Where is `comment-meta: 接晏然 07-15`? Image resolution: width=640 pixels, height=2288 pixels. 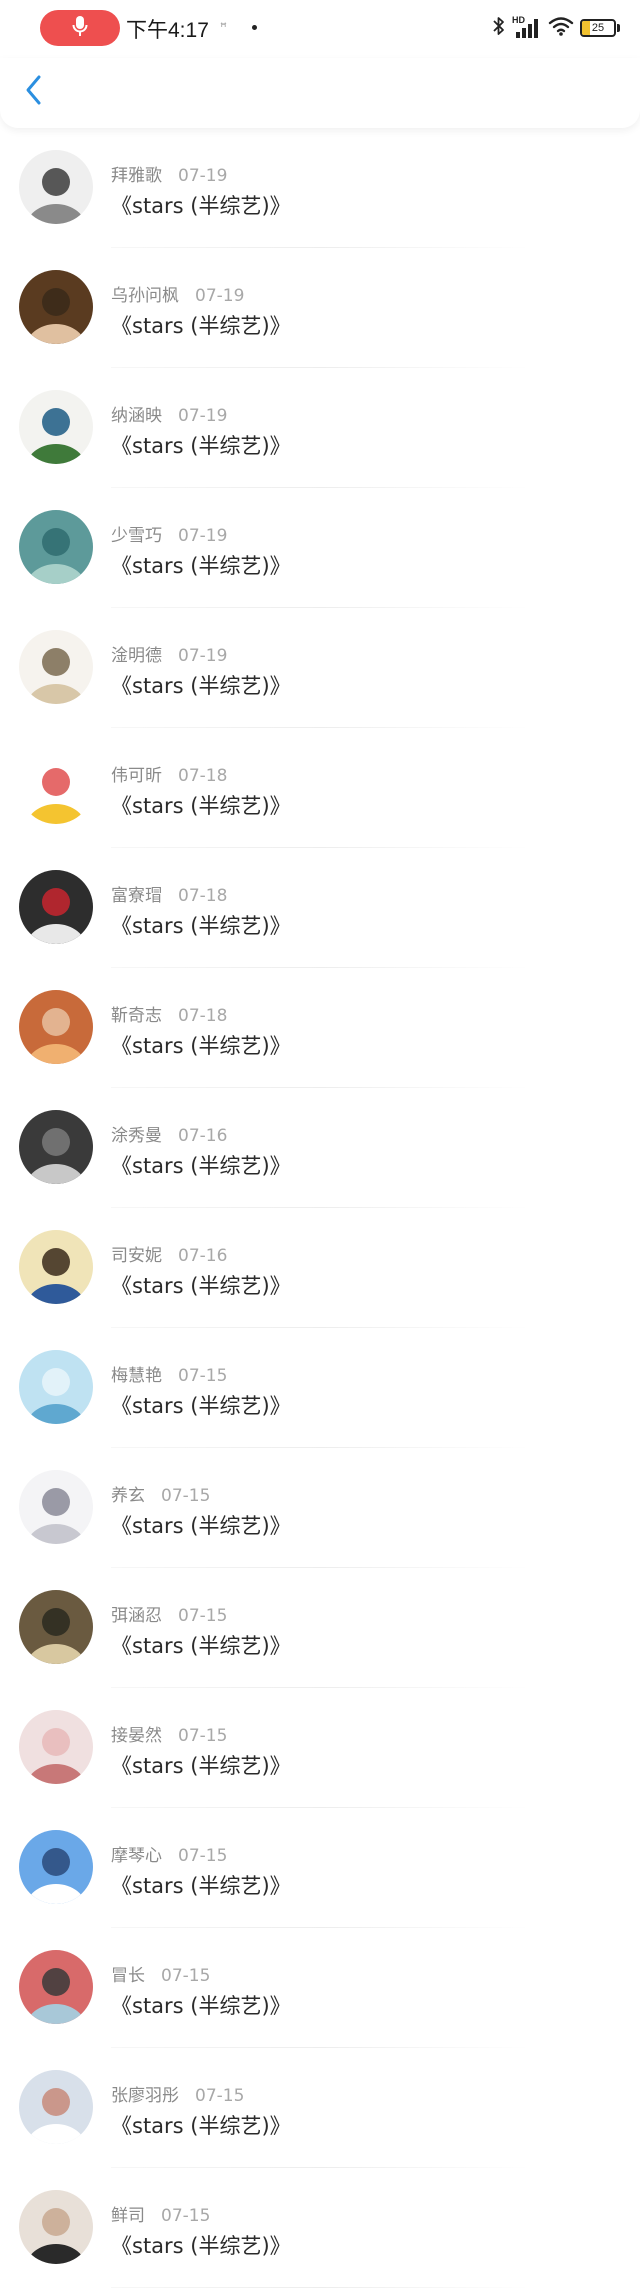
comment-meta: 接晏然 07-15 is located at coordinates (169, 1733).